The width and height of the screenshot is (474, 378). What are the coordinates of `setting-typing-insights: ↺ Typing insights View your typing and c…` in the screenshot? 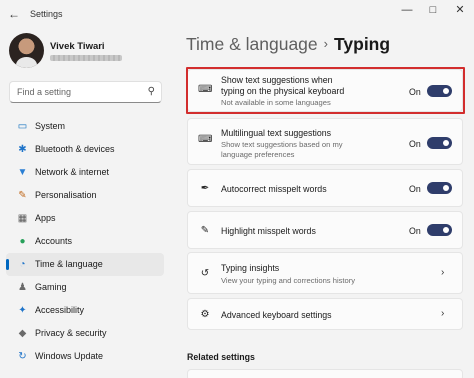 It's located at (325, 273).